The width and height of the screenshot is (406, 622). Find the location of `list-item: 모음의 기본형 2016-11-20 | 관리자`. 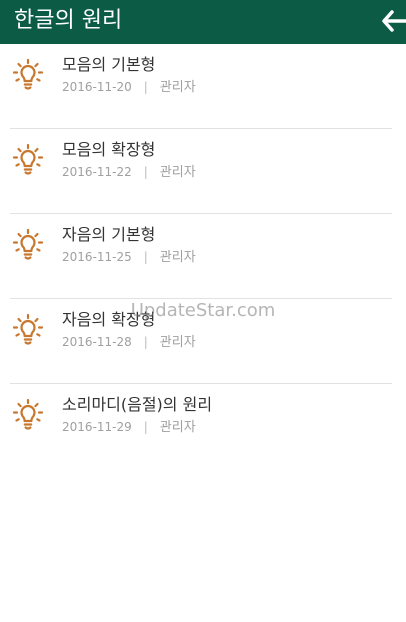

list-item: 모음의 기본형 2016-11-20 | 관리자 is located at coordinates (203, 86).